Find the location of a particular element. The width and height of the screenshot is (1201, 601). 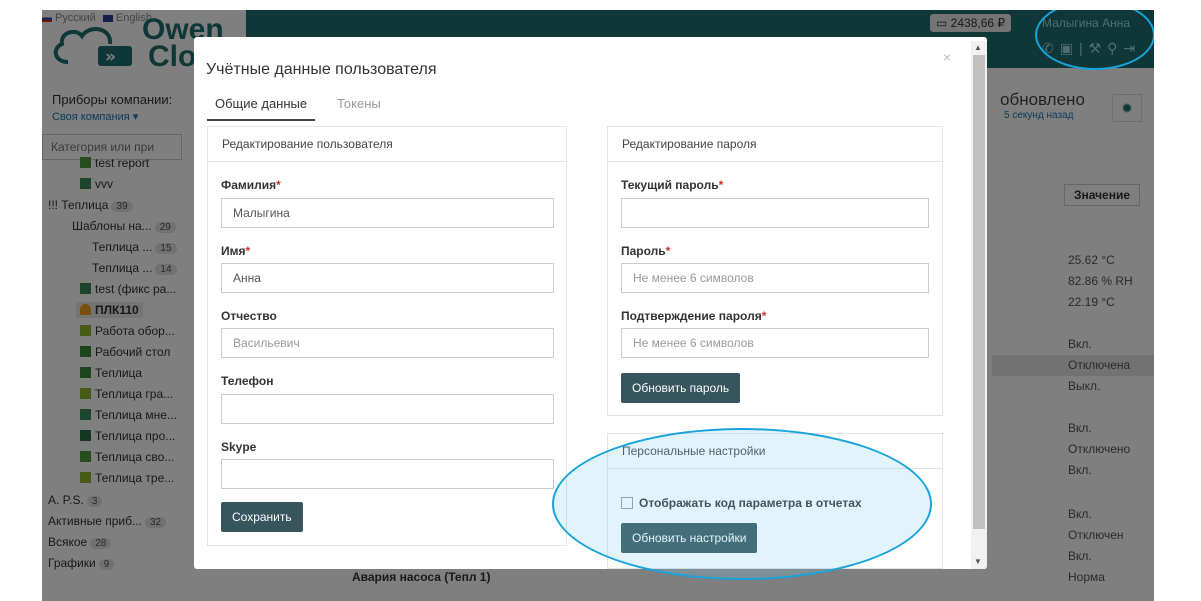

current-password-field is located at coordinates (775, 213).